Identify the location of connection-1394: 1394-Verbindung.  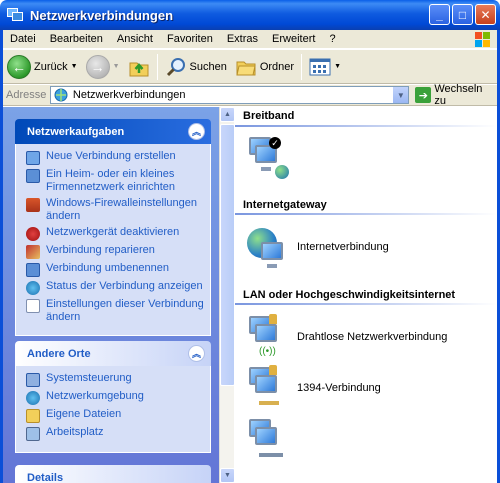
(313, 388).